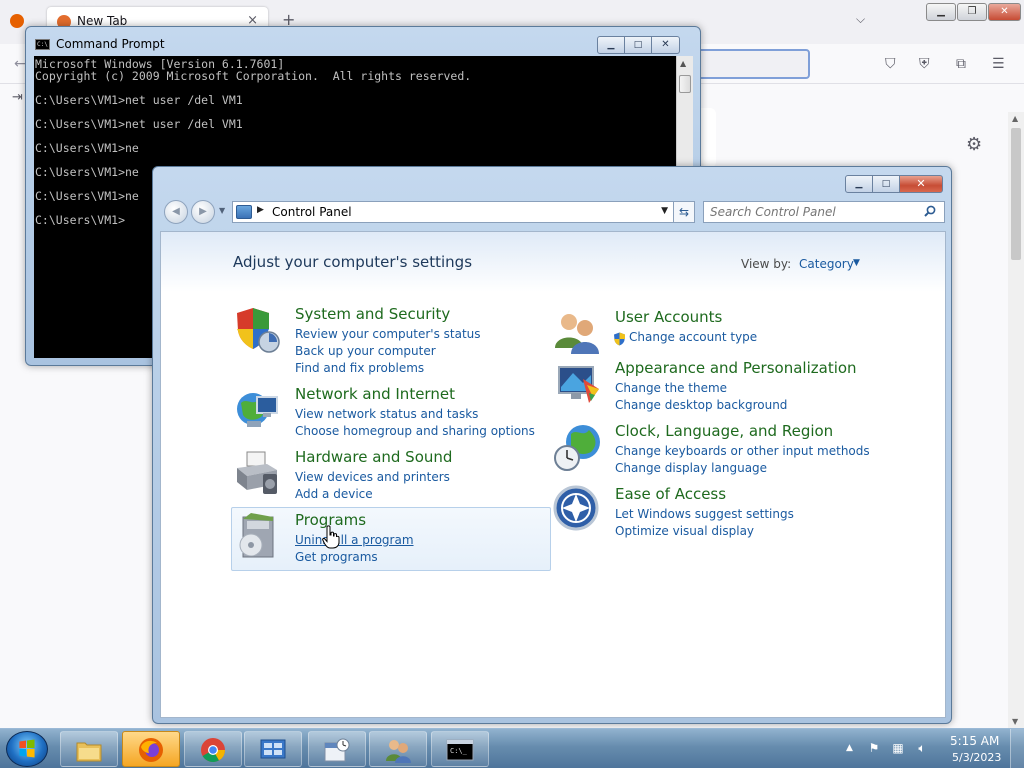 This screenshot has width=1024, height=768. Describe the element at coordinates (365, 351) in the screenshot. I see `category-link: Back up your computer` at that location.